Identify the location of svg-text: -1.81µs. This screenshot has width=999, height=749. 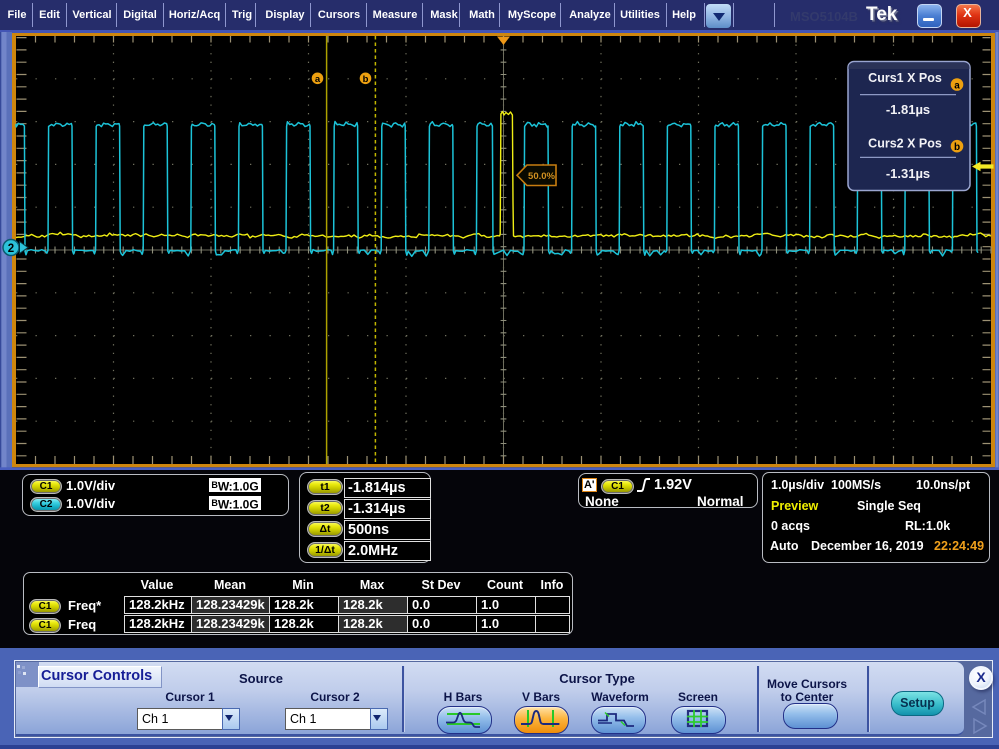
(908, 109).